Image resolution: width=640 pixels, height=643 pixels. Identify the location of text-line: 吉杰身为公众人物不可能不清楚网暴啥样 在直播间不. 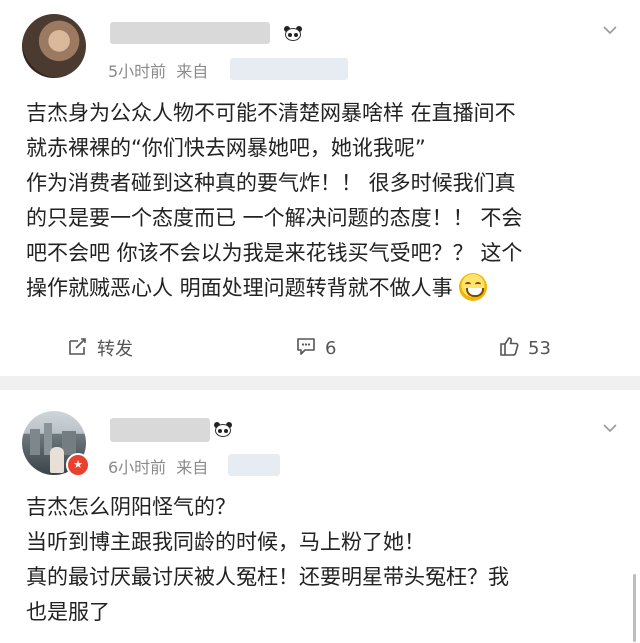
(271, 113).